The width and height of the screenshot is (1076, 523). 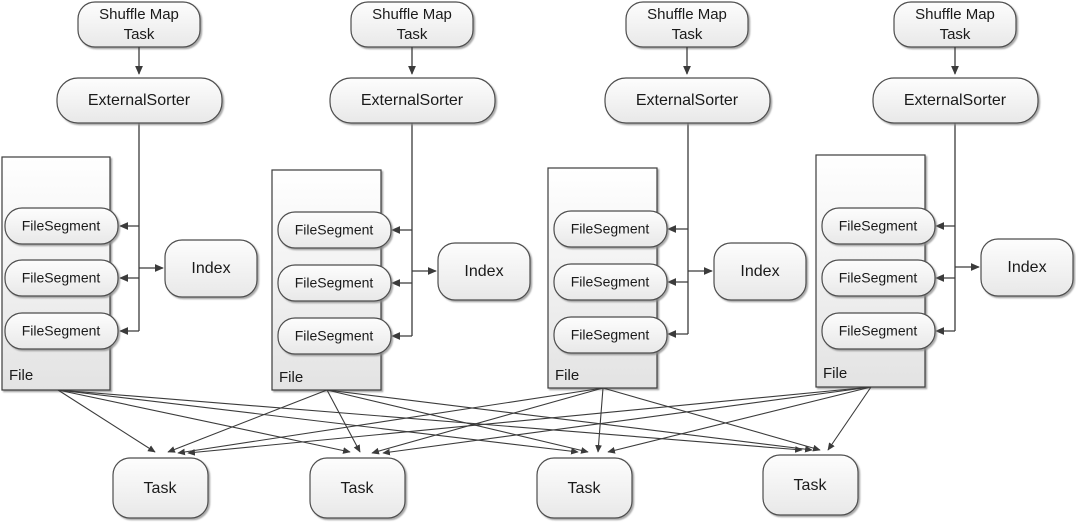 I want to click on shuffle-map-task-4: Shuffle Map Task, so click(x=955, y=24).